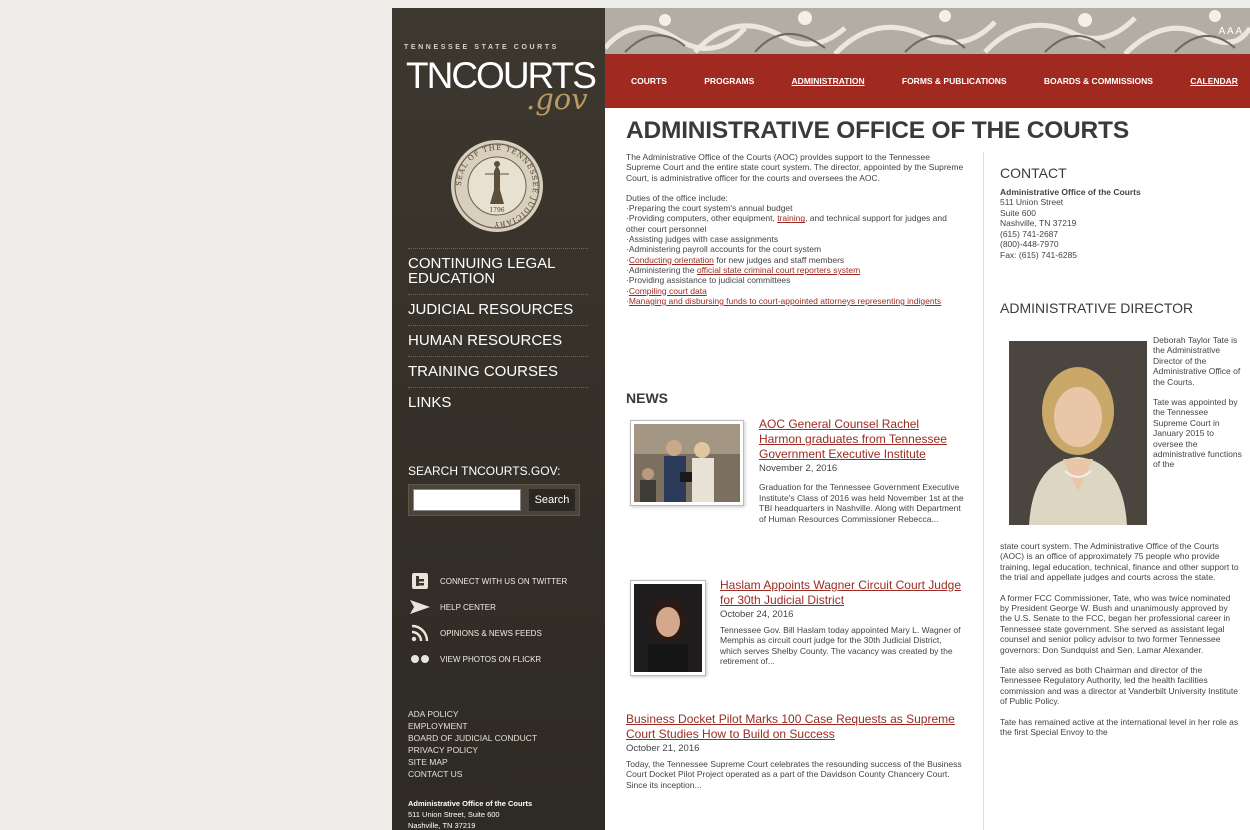 The height and width of the screenshot is (830, 1250). Describe the element at coordinates (496, 210) in the screenshot. I see `svg-text: 1796` at that location.